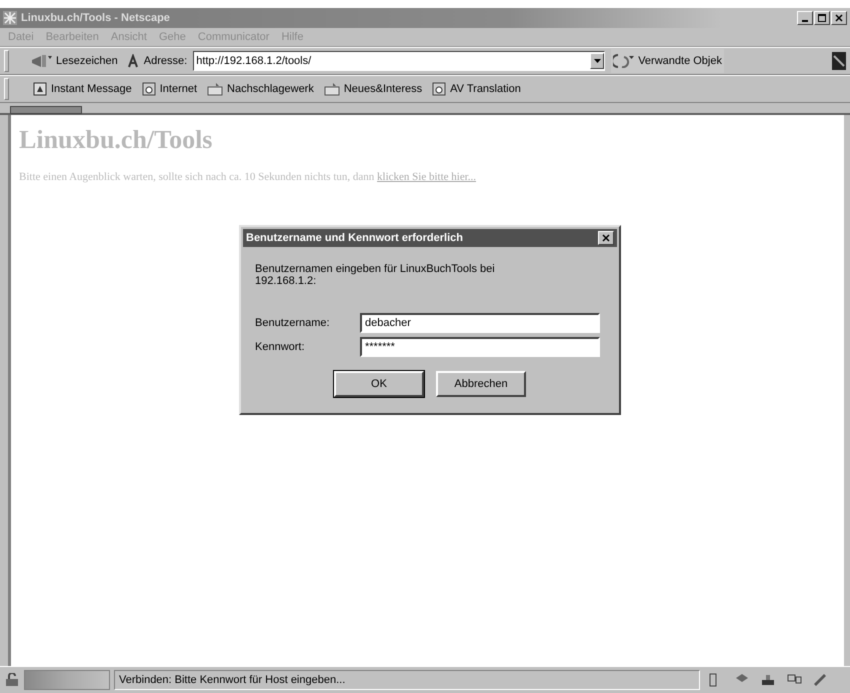 The width and height of the screenshot is (850, 693). Describe the element at coordinates (46, 110) in the screenshot. I see `collapsed-toolbar-tab` at that location.